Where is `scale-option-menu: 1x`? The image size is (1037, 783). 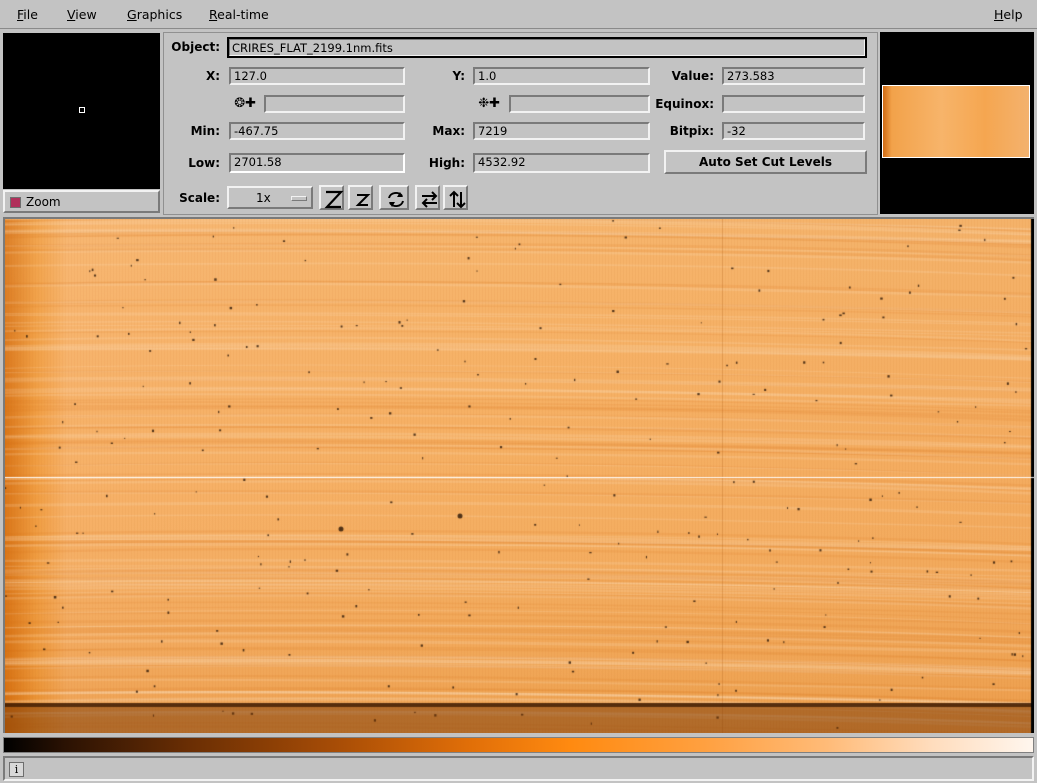
scale-option-menu: 1x is located at coordinates (270, 197).